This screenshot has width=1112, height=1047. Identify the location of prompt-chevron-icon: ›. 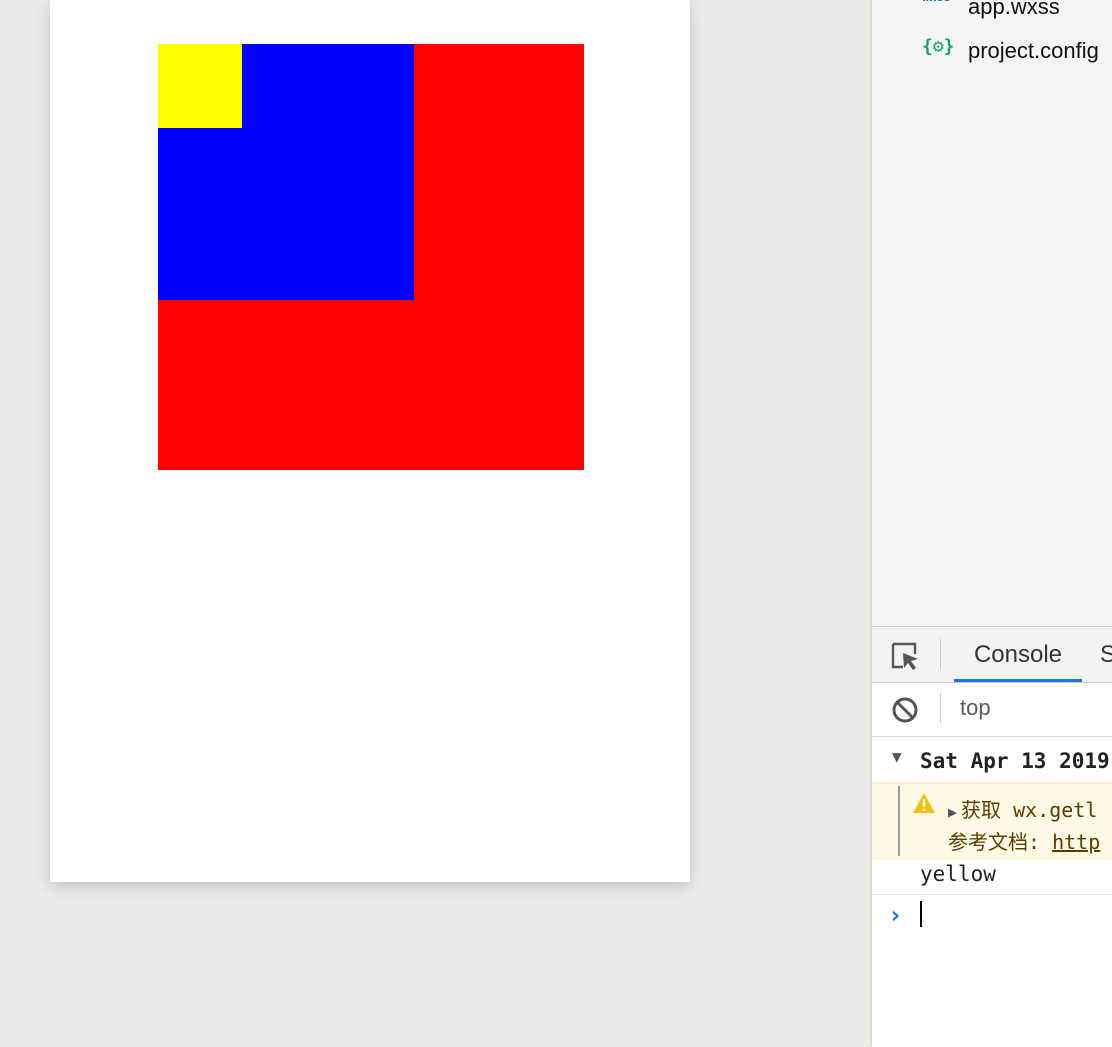
(895, 915).